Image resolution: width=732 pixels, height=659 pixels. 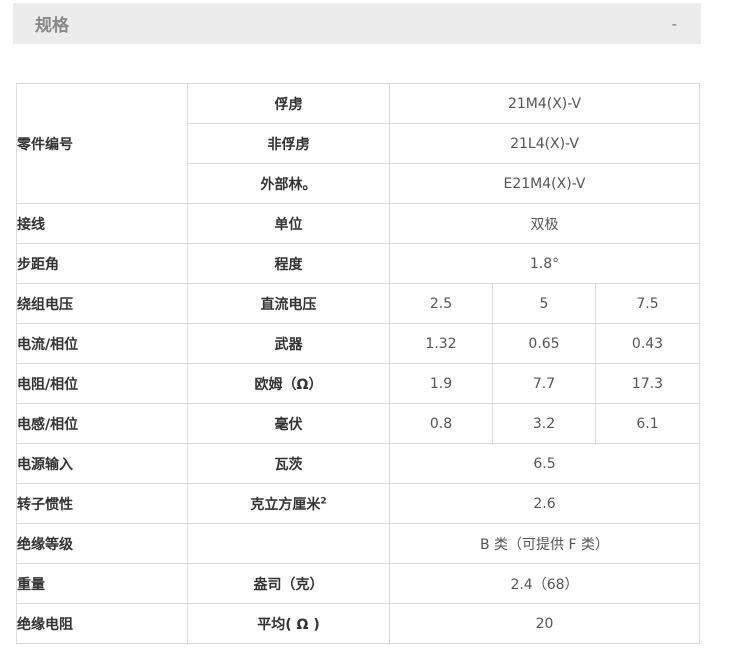 I want to click on row-label-inductance-phase: 电感/相位, so click(x=102, y=423).